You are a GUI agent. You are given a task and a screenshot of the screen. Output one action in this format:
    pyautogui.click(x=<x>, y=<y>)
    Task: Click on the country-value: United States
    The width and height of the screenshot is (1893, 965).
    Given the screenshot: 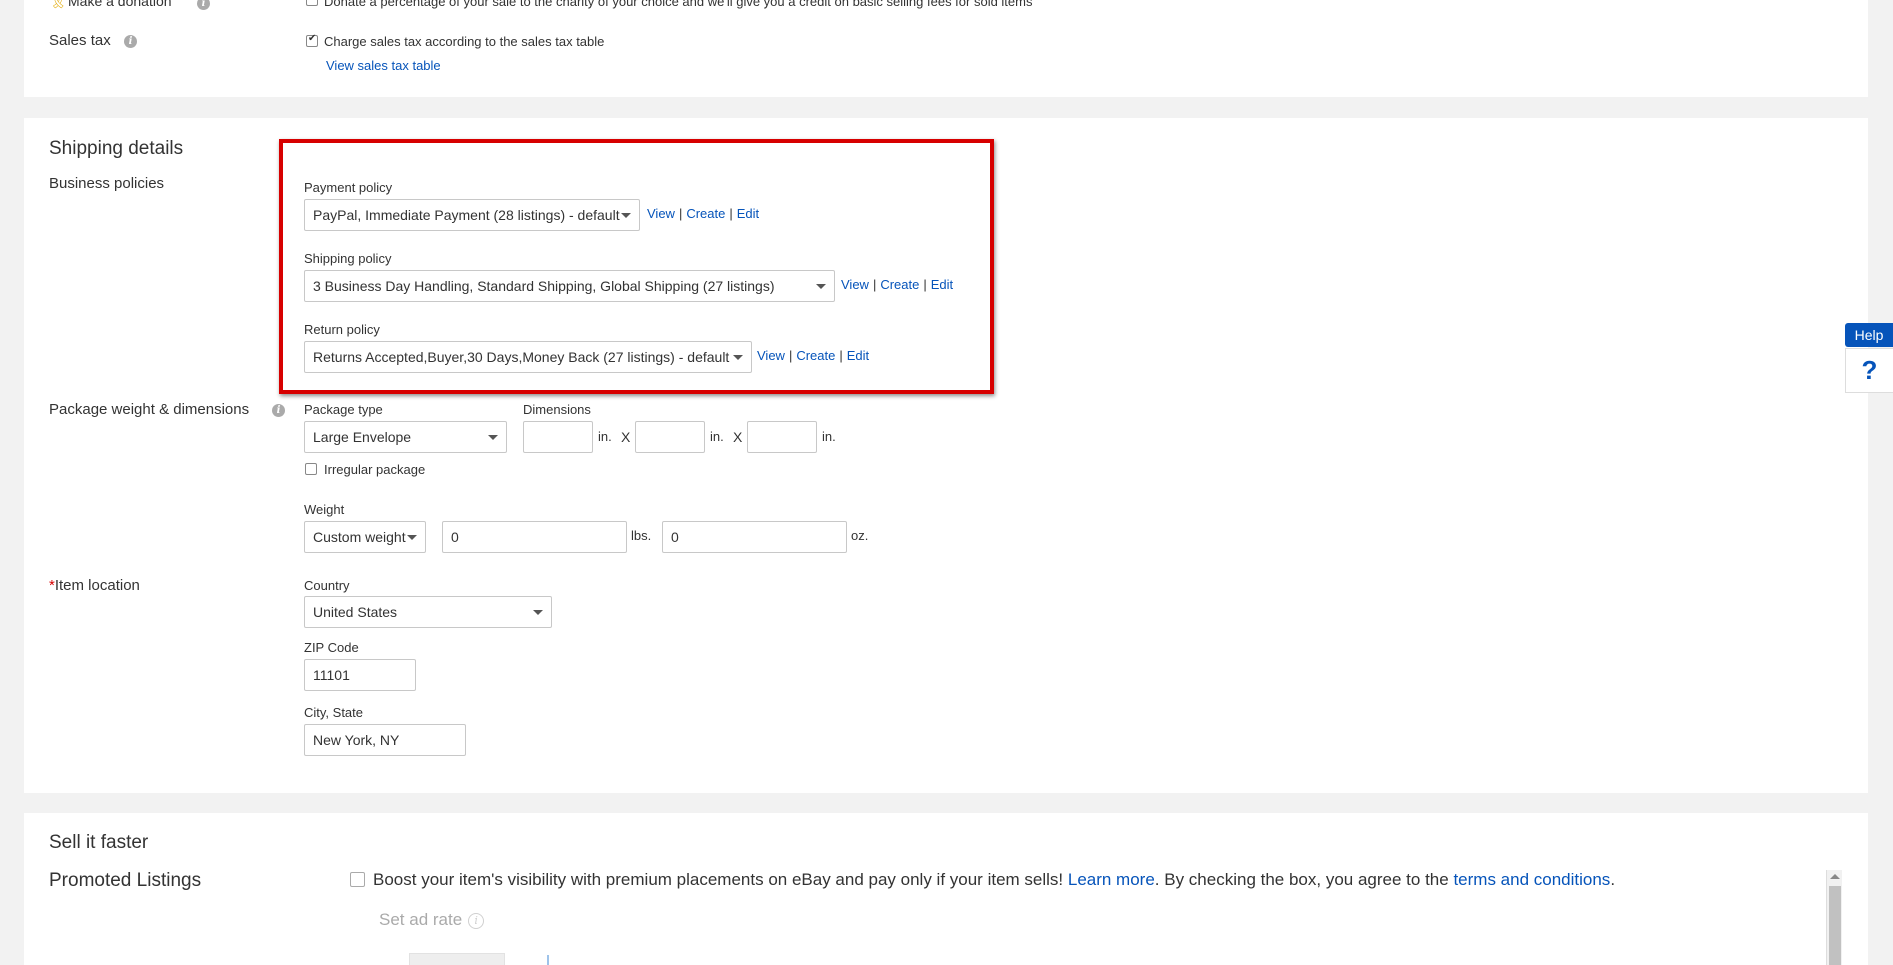 What is the action you would take?
    pyautogui.click(x=355, y=612)
    